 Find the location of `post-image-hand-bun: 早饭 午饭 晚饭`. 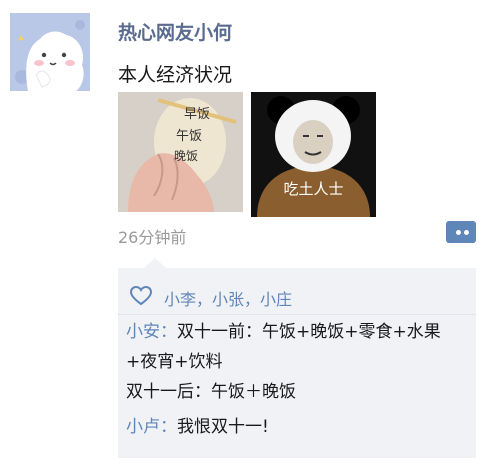

post-image-hand-bun: 早饭 午饭 晚饭 is located at coordinates (180, 152).